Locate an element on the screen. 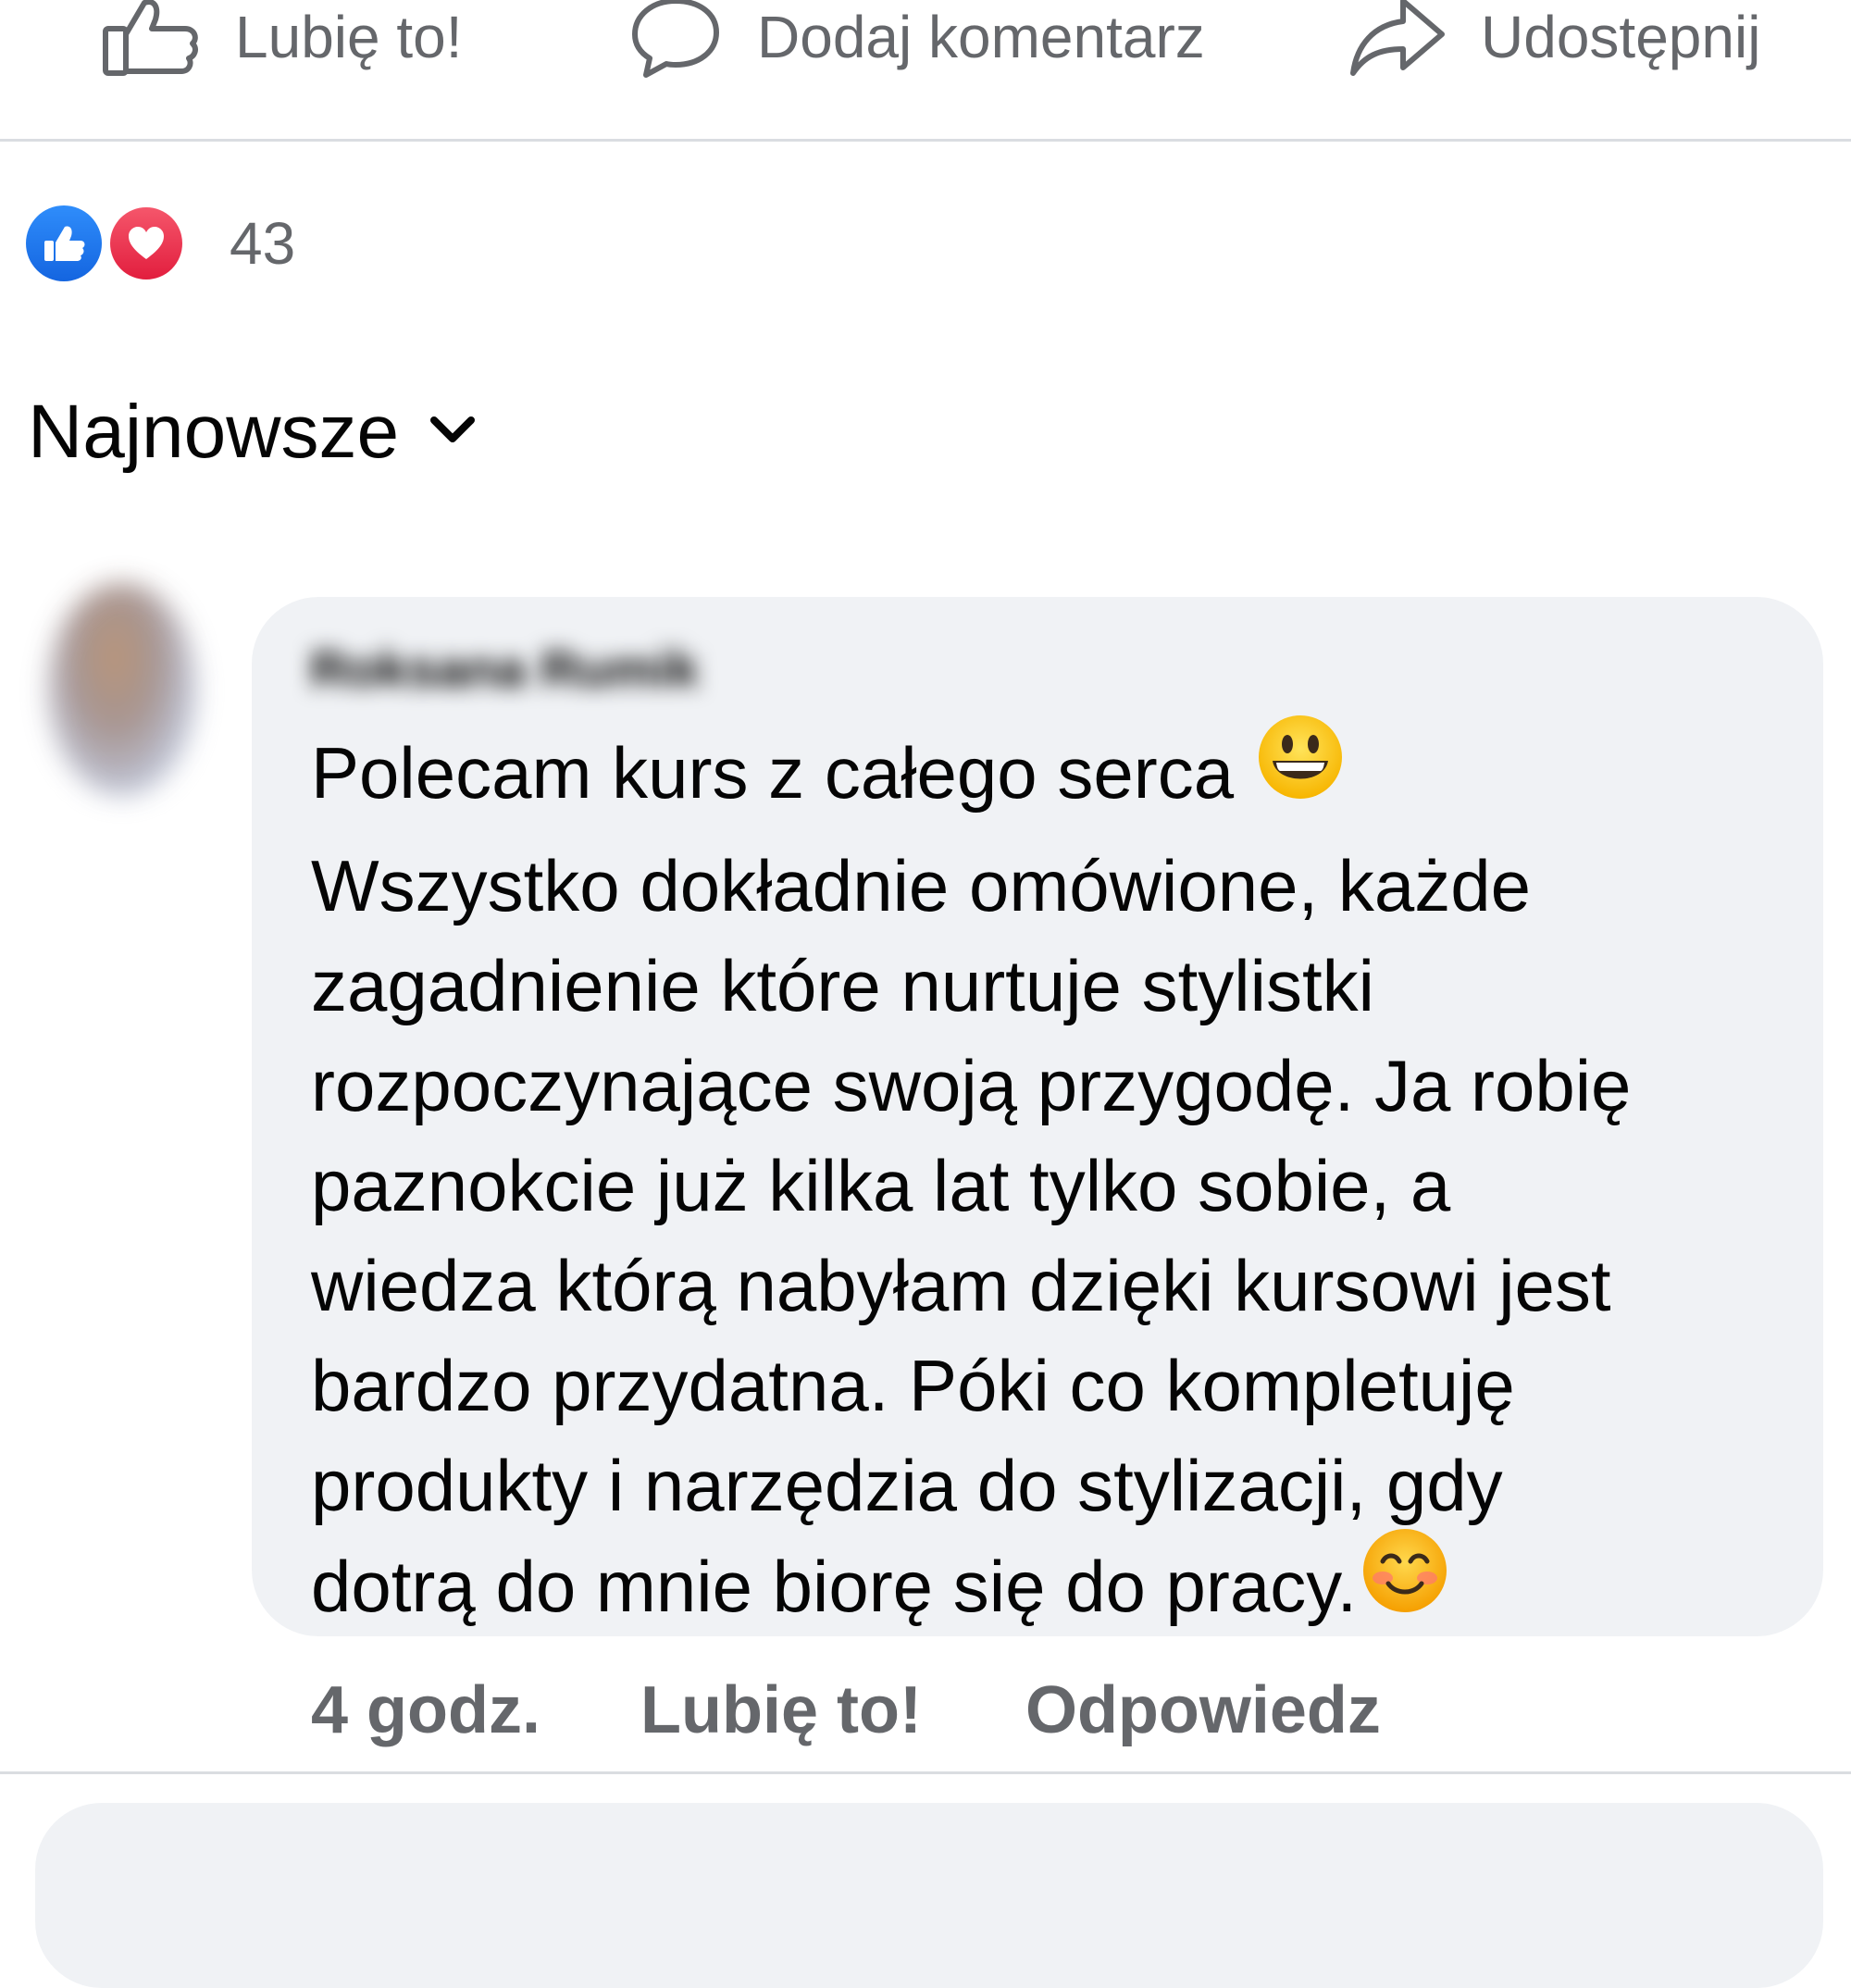  blushing-smile-emoji-icon is located at coordinates (1404, 1583).